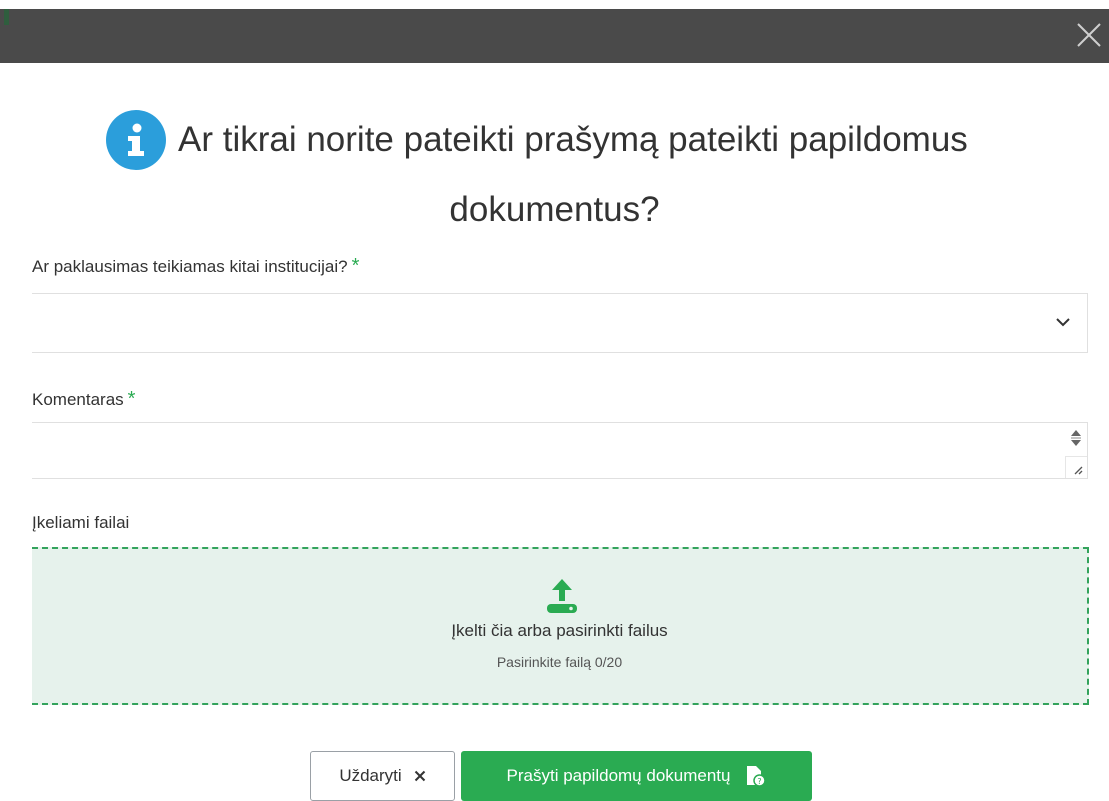  Describe the element at coordinates (554, 209) in the screenshot. I see `dialog-title-line2: dokumentus?` at that location.